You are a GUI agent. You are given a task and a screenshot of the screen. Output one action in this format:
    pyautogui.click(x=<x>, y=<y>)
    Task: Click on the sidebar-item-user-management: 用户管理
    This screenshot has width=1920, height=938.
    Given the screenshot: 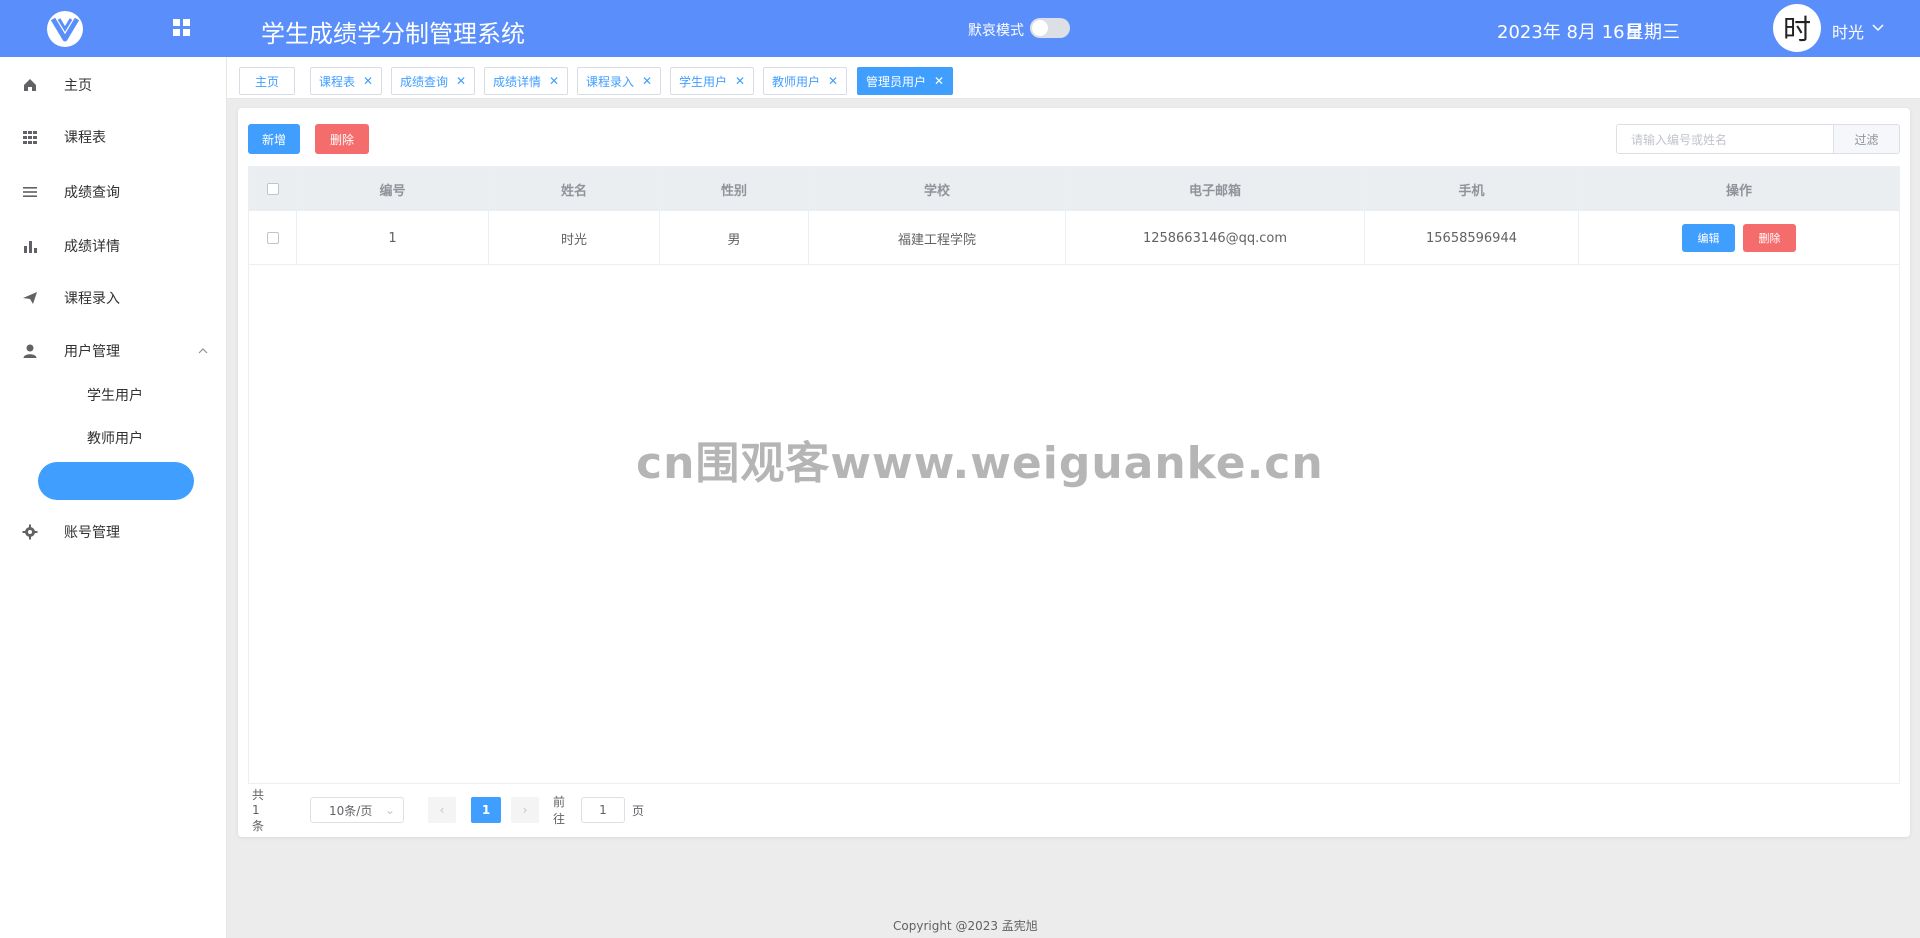 What is the action you would take?
    pyautogui.click(x=113, y=351)
    